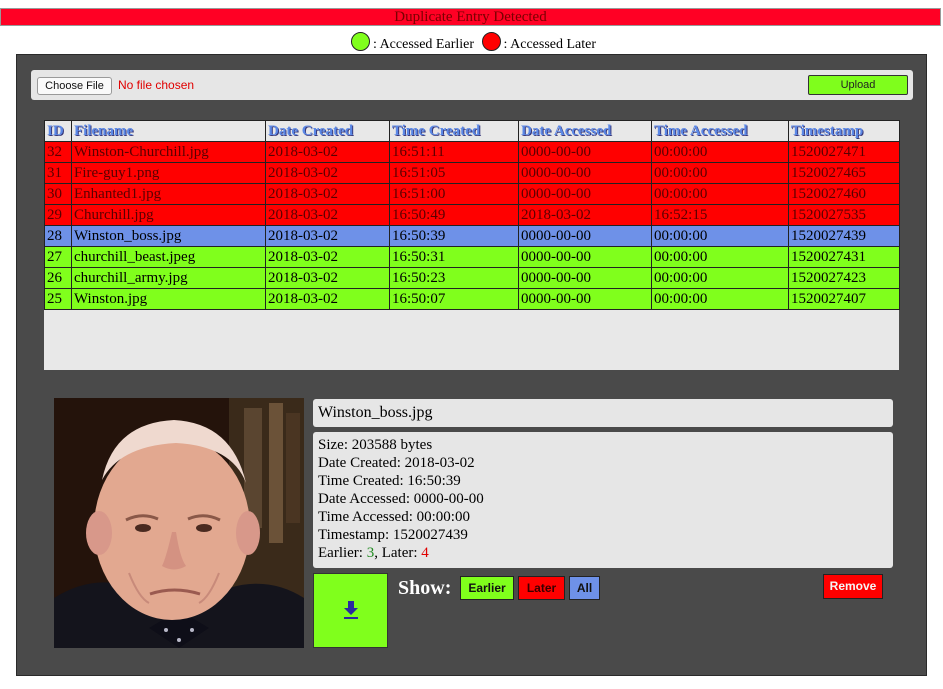  Describe the element at coordinates (844, 173) in the screenshot. I see `cell-timestamp: 1520027465` at that location.